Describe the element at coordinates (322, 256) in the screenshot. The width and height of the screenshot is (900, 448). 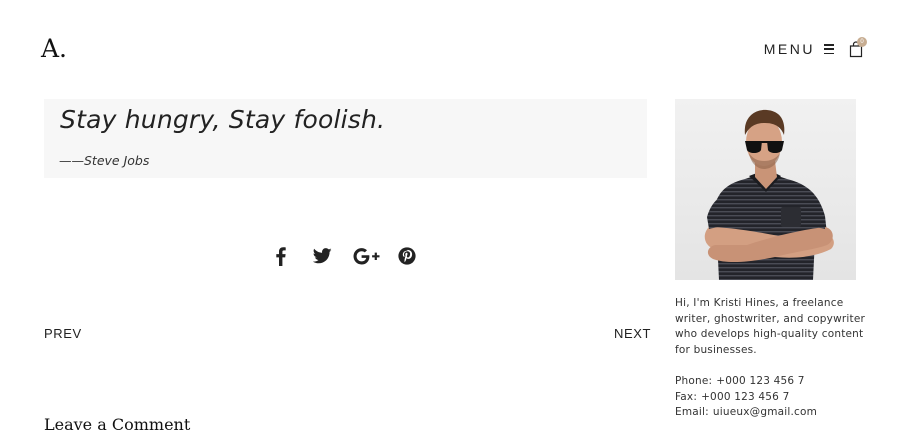
I see `twitter-icon` at that location.